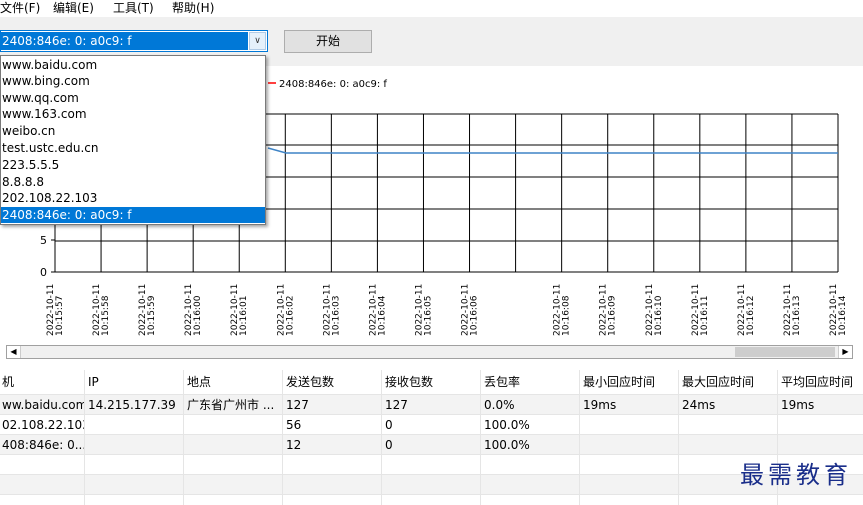 This screenshot has height=505, width=863. I want to click on cell-host: ww.baidu.com, so click(43, 405).